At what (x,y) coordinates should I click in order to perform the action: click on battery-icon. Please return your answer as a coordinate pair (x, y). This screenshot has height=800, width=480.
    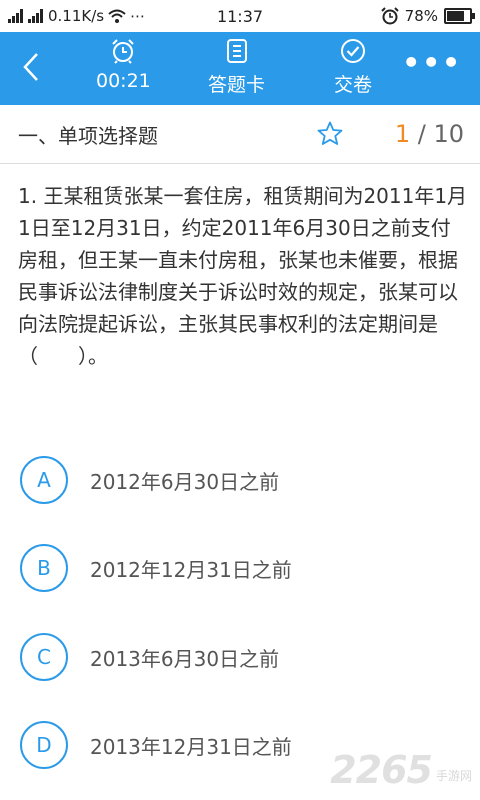
    Looking at the image, I should click on (459, 16).